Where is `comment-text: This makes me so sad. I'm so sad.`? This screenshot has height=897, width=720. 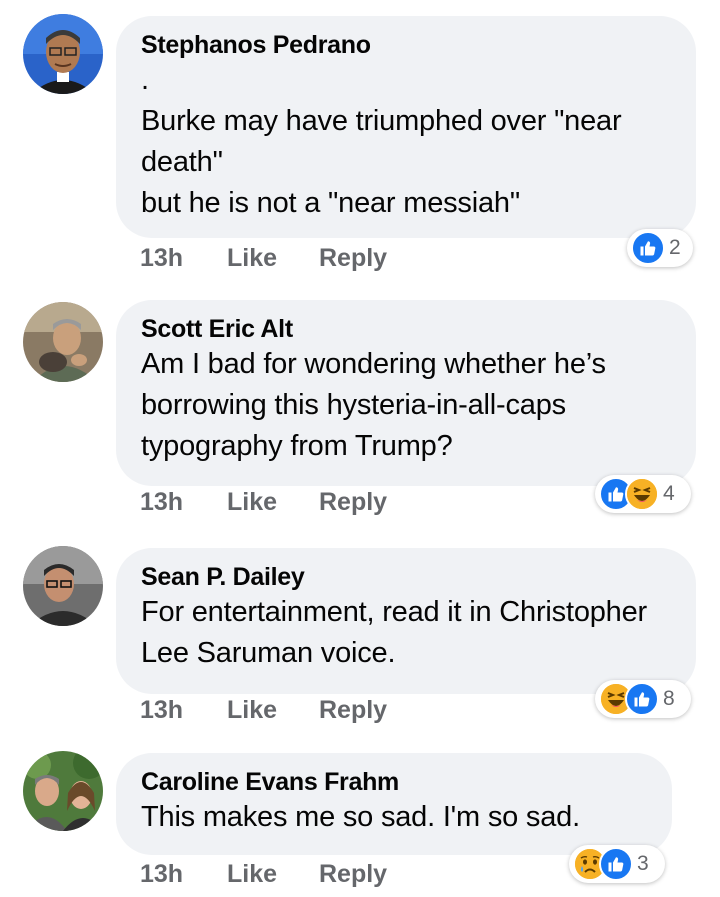 comment-text: This makes me so sad. I'm so sad. is located at coordinates (360, 817).